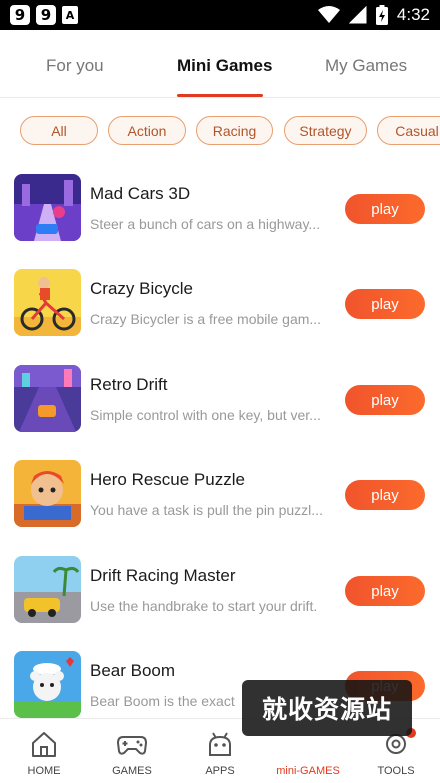 Image resolution: width=440 pixels, height=783 pixels. I want to click on signal-icon, so click(357, 15).